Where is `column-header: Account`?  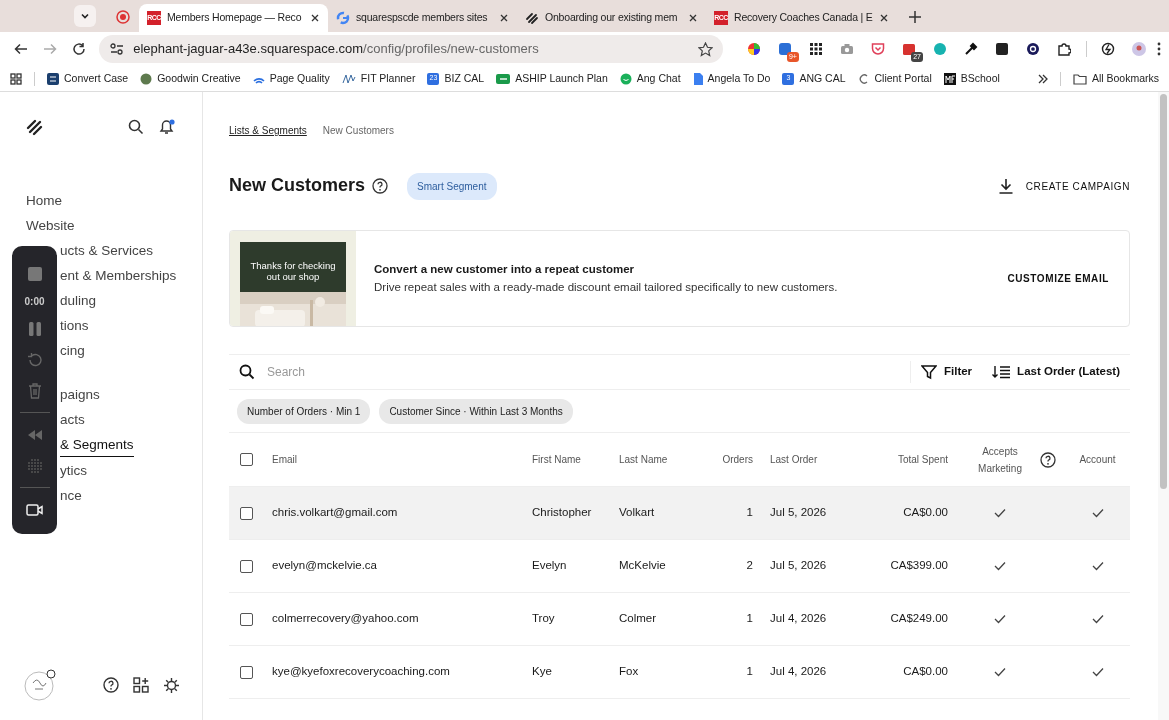
column-header: Account is located at coordinates (1097, 460).